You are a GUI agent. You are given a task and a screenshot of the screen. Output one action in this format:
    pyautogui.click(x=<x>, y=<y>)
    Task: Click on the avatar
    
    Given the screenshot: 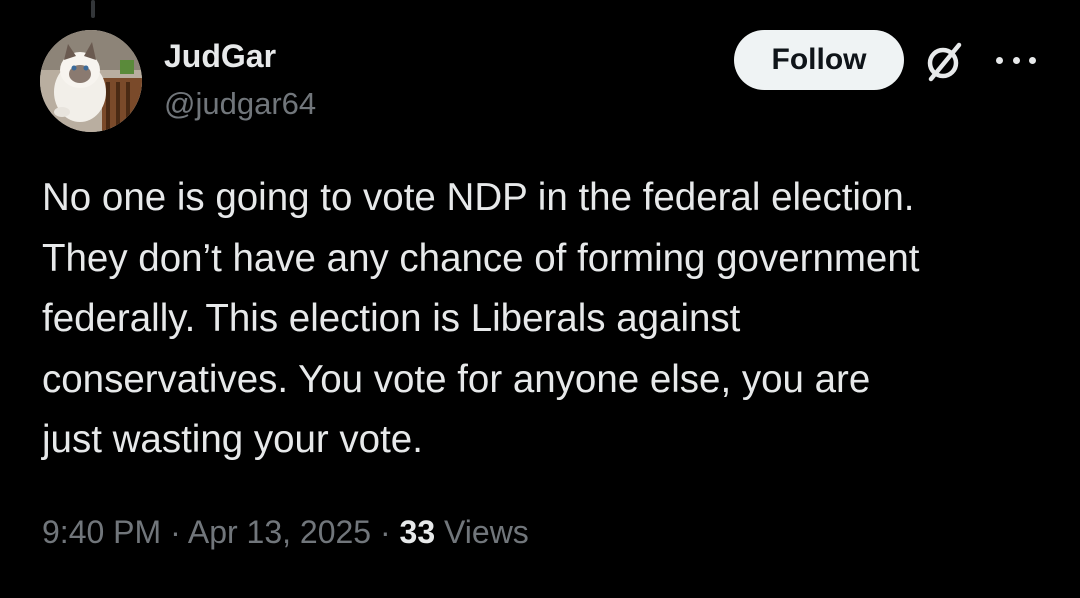 What is the action you would take?
    pyautogui.click(x=91, y=81)
    